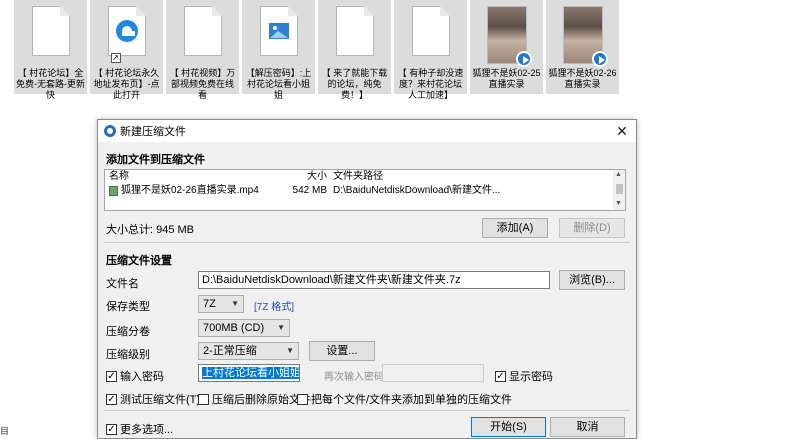 This screenshot has height=439, width=800. What do you see at coordinates (122, 284) in the screenshot?
I see `filename-label: 文件名` at bounding box center [122, 284].